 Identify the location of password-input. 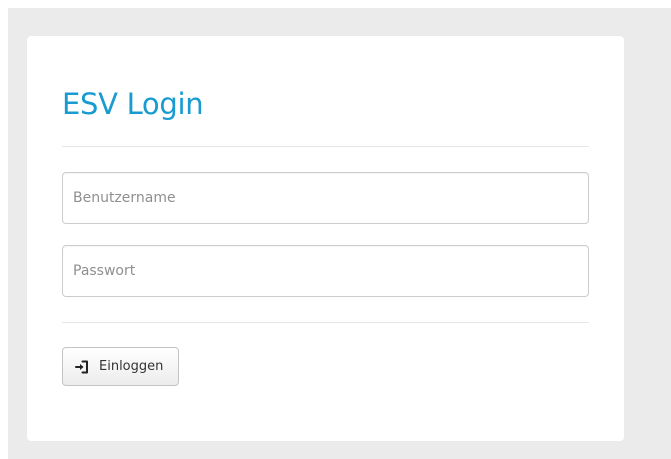
(325, 271).